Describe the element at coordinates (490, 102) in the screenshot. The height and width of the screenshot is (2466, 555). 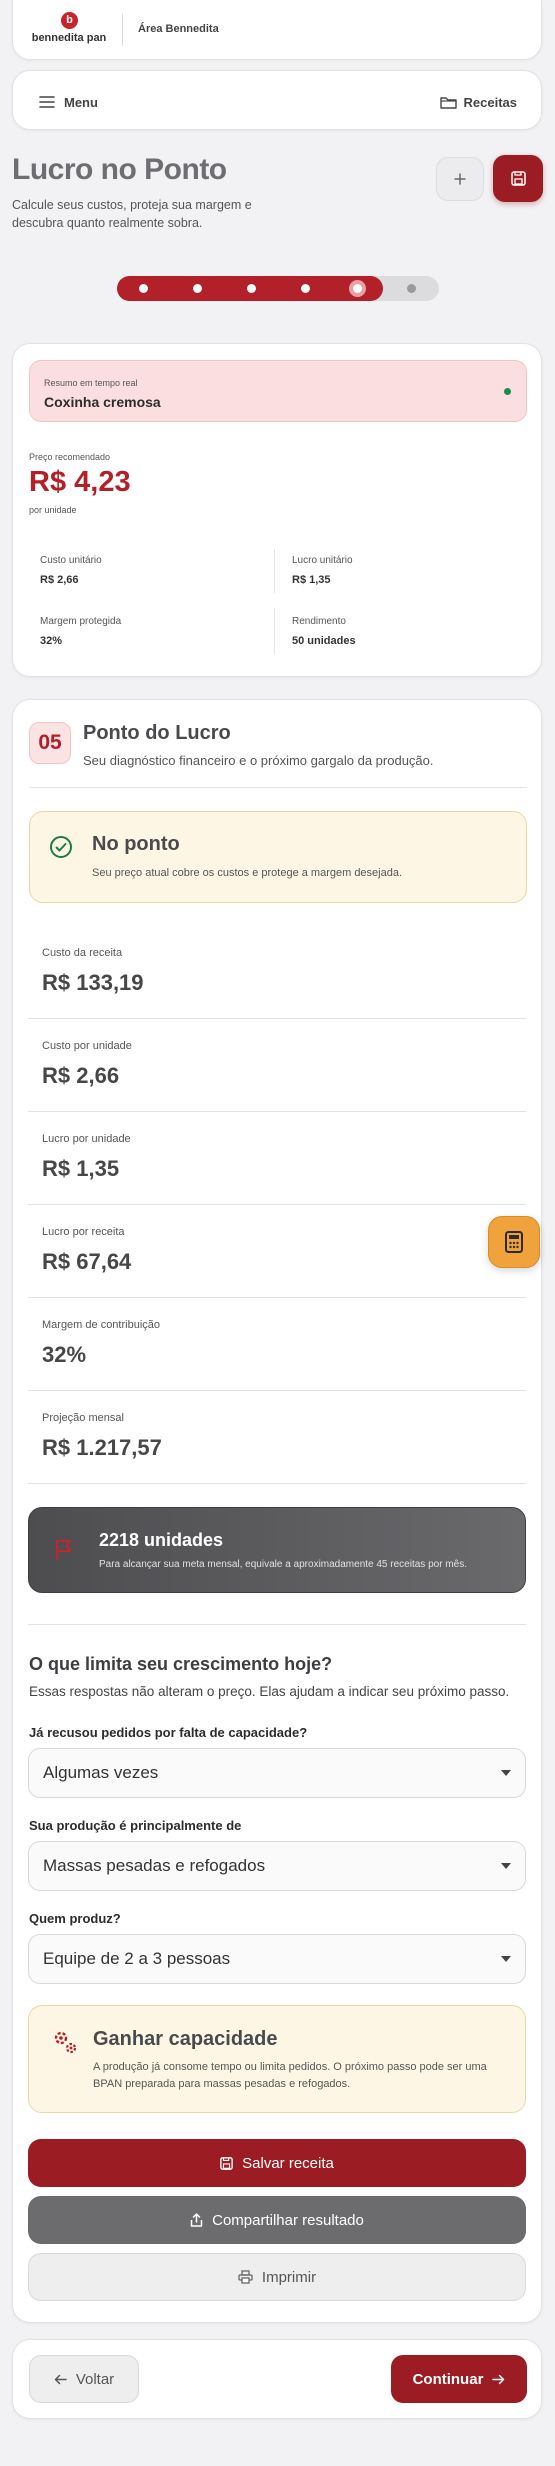
I see `recipes-label: Receitas` at that location.